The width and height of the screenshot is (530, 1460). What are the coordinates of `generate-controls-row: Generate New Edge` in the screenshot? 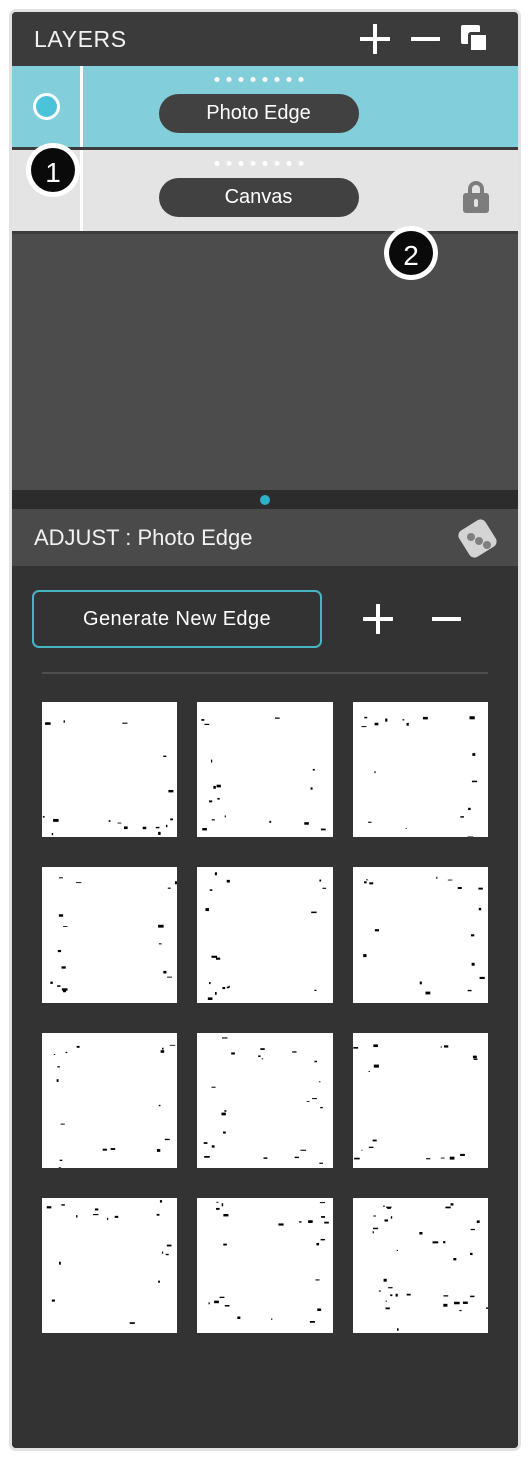 It's located at (265, 619).